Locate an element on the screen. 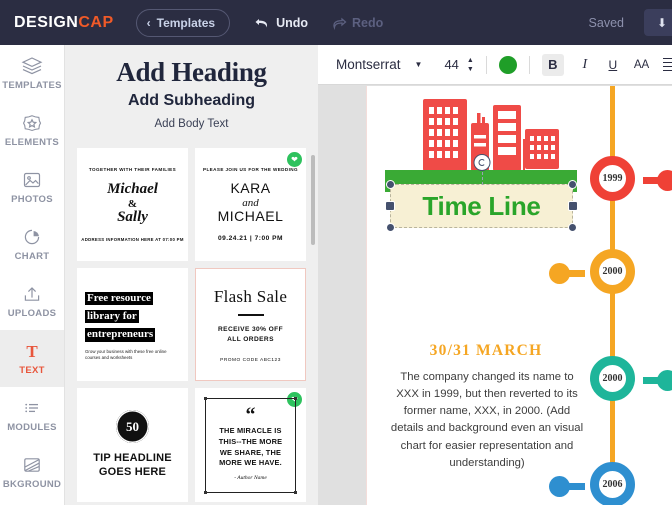 Image resolution: width=672 pixels, height=505 pixels. resize-handle-top-right is located at coordinates (572, 184).